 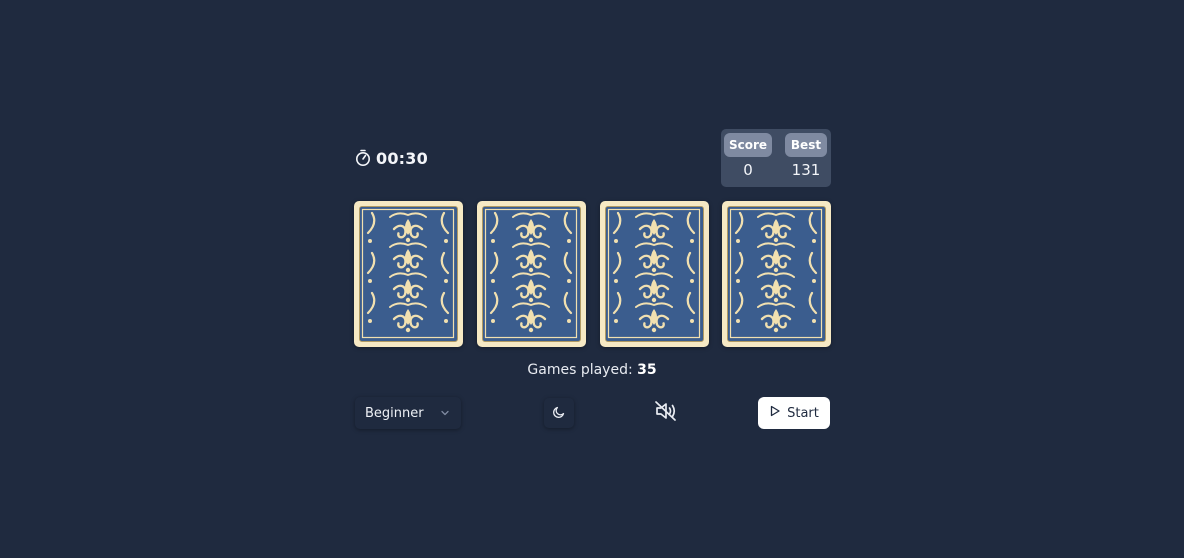 I want to click on score-box: Score 0, so click(x=748, y=156).